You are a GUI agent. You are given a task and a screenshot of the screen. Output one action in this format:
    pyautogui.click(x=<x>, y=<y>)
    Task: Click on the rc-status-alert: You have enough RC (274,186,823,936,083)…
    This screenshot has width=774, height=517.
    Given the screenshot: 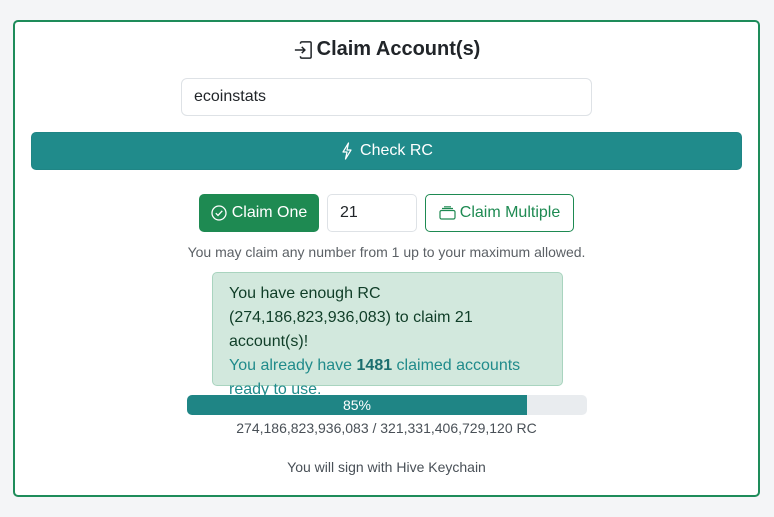 What is the action you would take?
    pyautogui.click(x=387, y=335)
    